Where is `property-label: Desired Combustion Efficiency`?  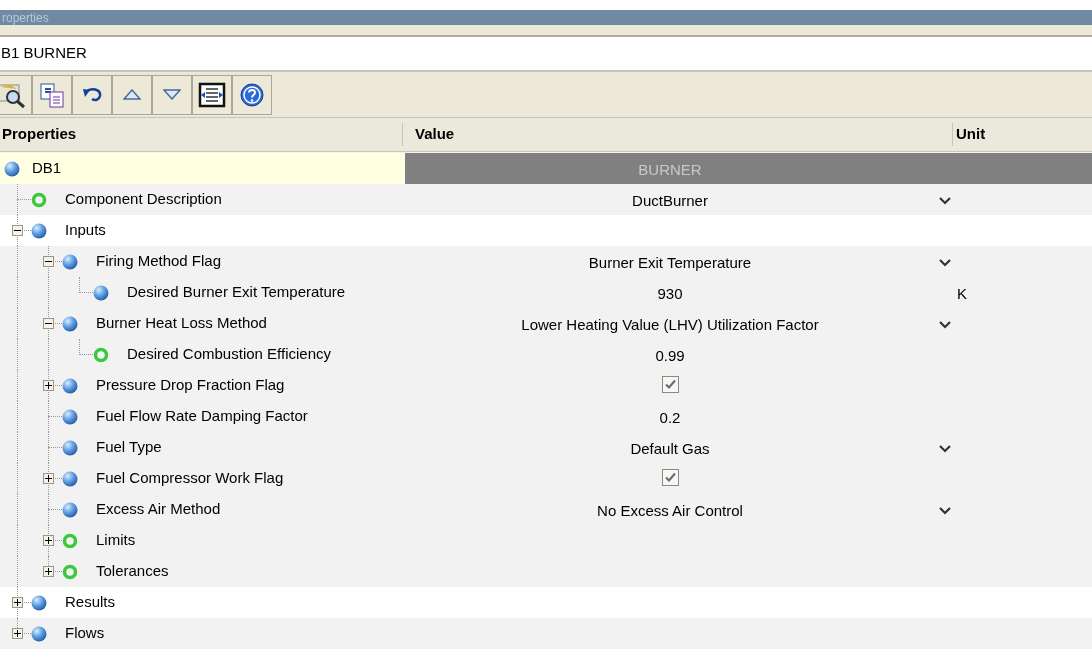 property-label: Desired Combustion Efficiency is located at coordinates (229, 354).